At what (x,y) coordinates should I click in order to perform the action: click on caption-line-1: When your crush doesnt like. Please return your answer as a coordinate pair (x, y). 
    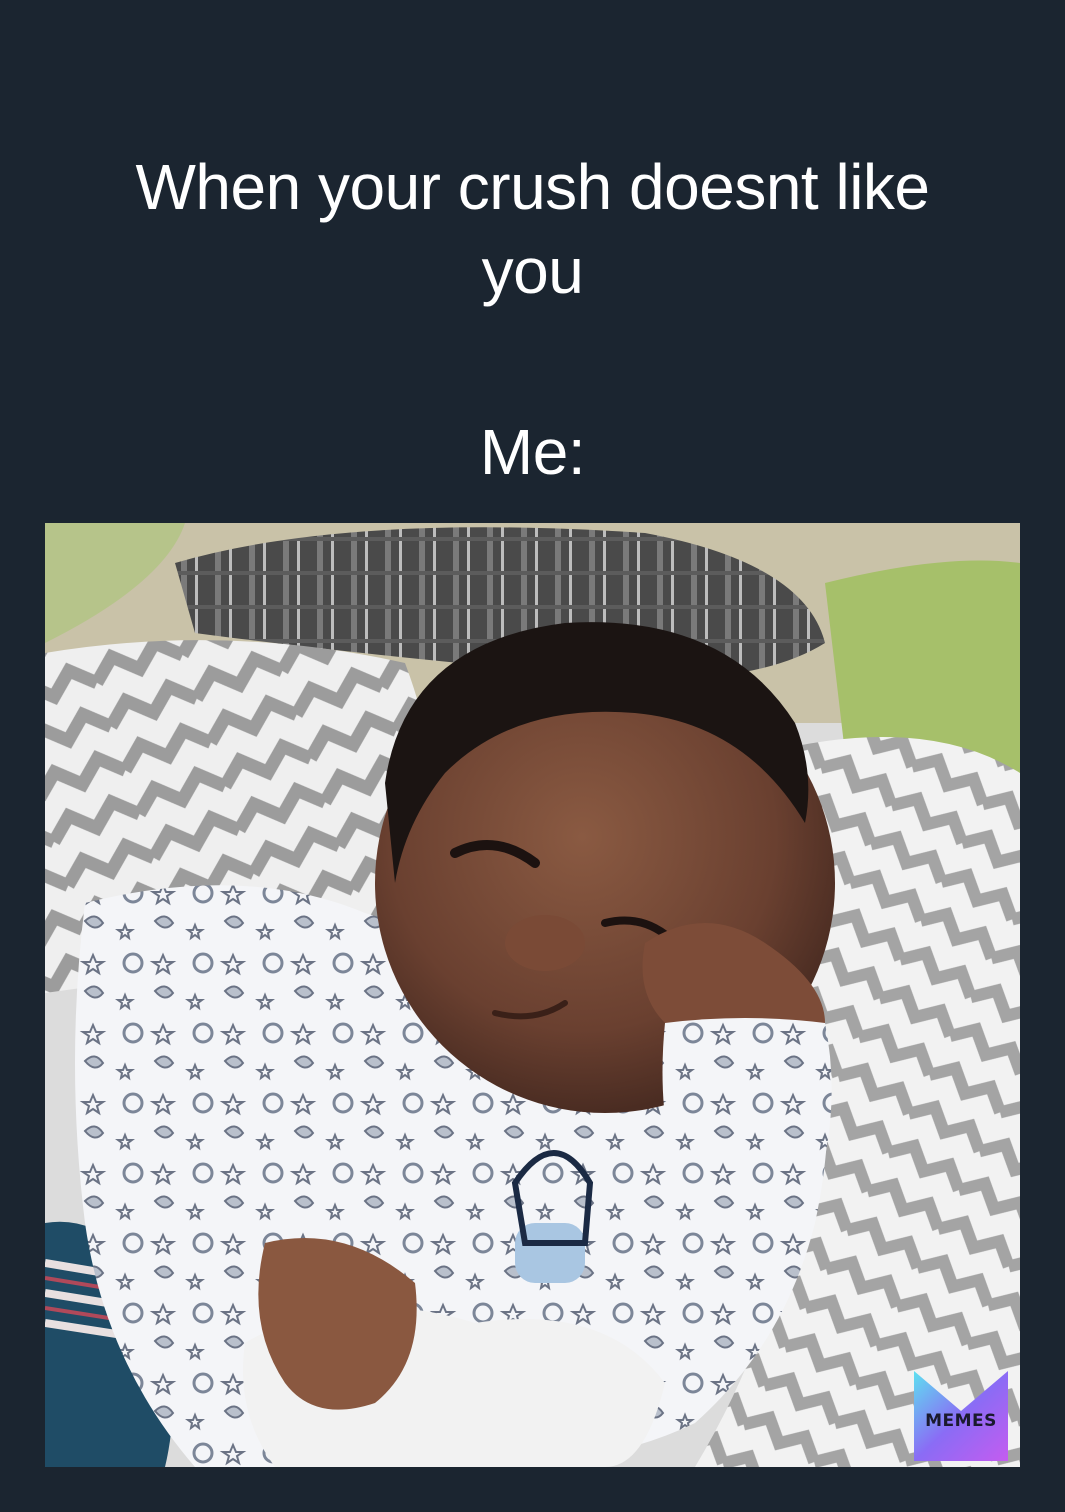
    Looking at the image, I should click on (533, 187).